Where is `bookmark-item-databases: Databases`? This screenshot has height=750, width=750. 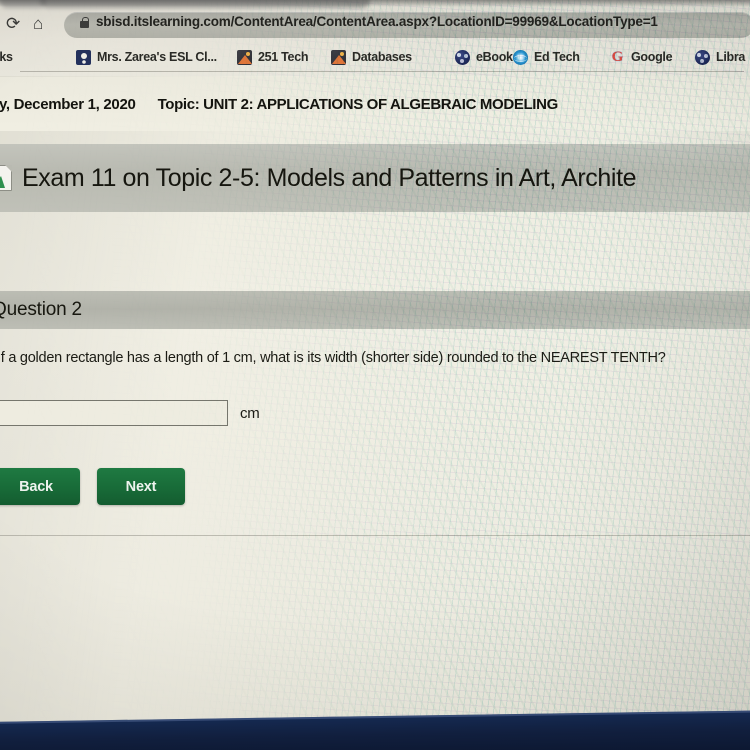
bookmark-item-databases: Databases is located at coordinates (371, 57).